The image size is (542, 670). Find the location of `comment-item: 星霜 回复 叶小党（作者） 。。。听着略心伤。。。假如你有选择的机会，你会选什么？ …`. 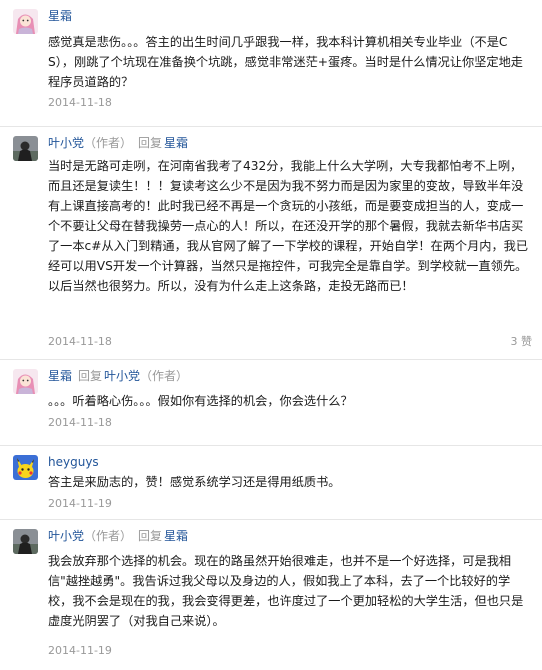

comment-item: 星霜 回复 叶小党（作者） 。。。听着略心伤。。。假如你有选择的机会，你会选什么？ … is located at coordinates (271, 403).